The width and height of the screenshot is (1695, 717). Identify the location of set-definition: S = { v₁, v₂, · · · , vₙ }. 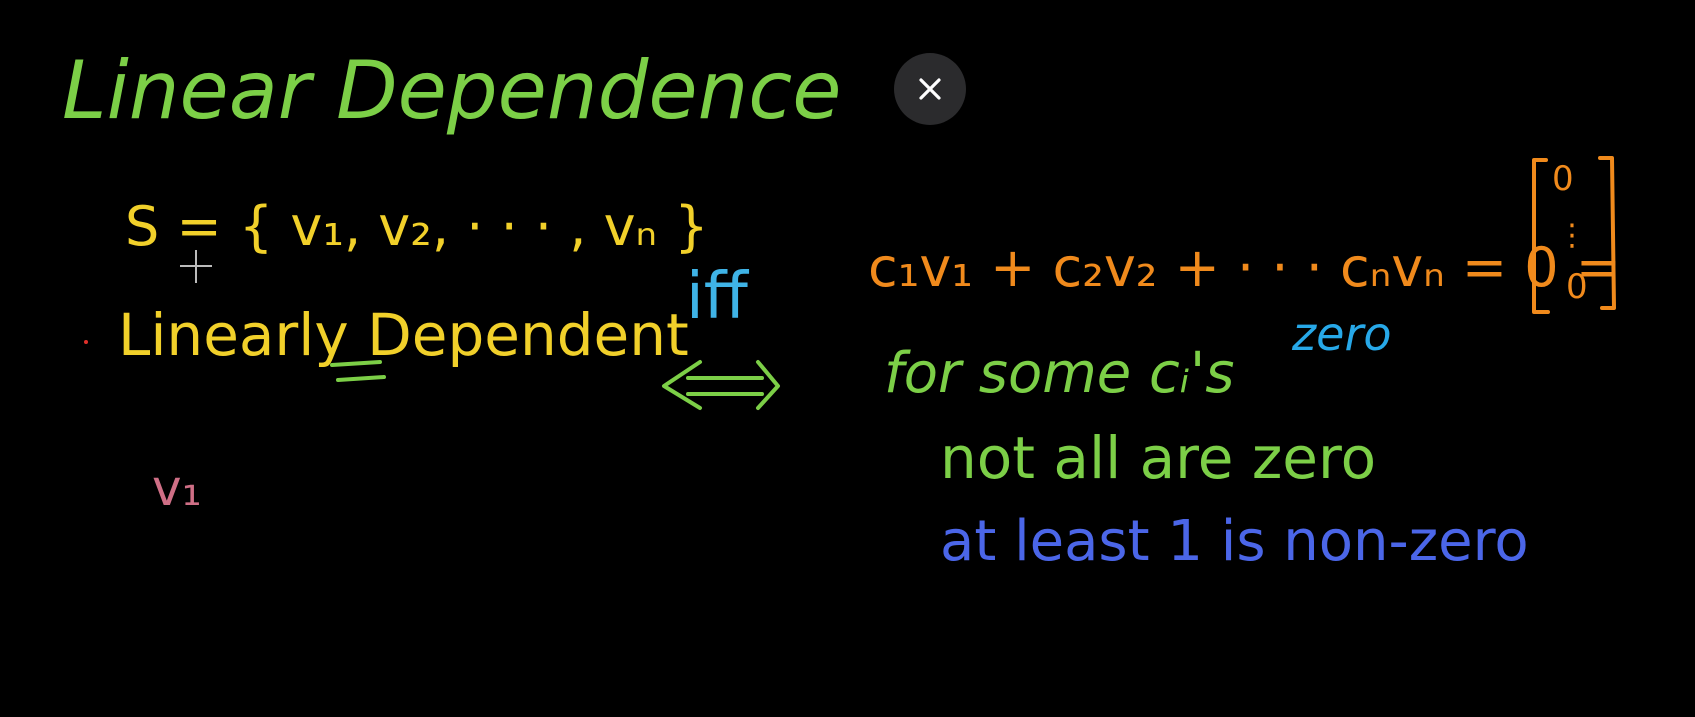
(417, 226).